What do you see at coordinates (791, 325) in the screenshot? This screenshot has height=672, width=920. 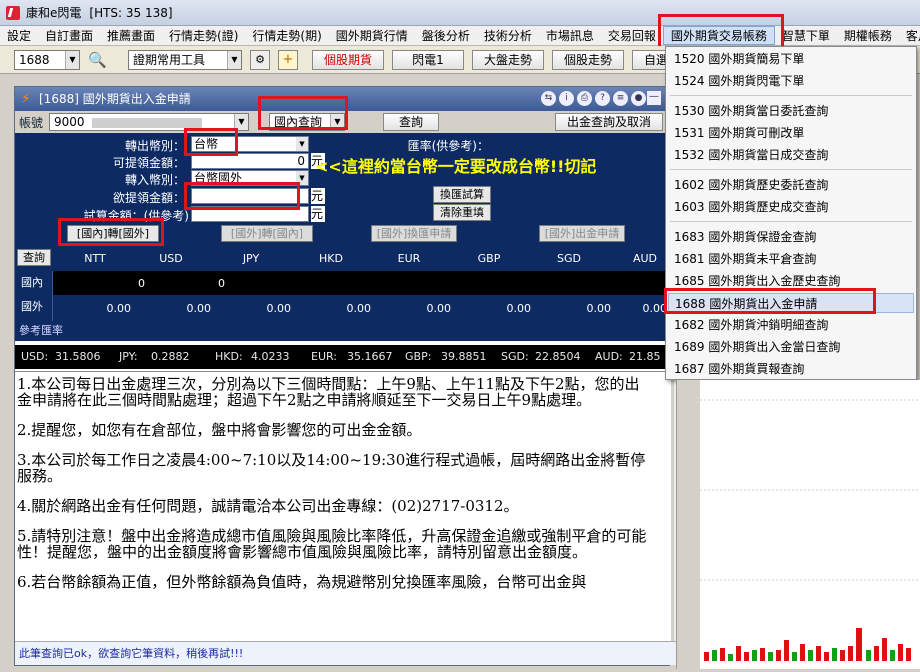 I see `menu-item-1682: 1682 國外期貨沖銷明細查詢` at bounding box center [791, 325].